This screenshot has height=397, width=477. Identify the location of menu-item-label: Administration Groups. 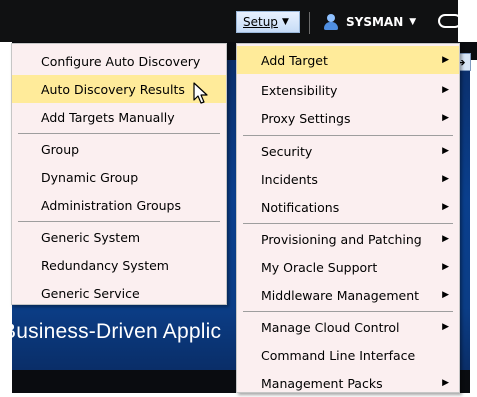
(111, 205).